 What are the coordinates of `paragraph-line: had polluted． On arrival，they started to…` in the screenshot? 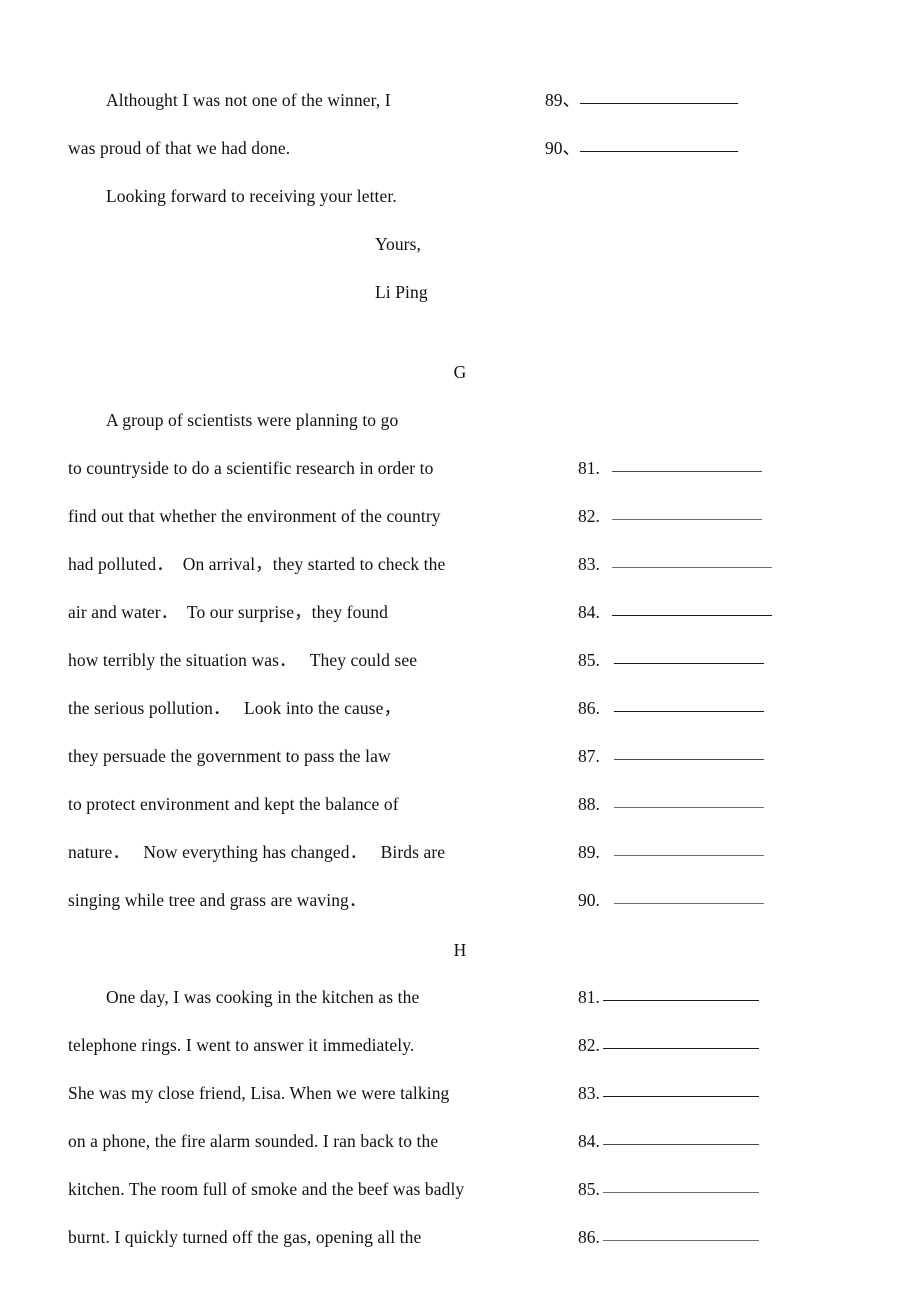 It's located at (257, 564).